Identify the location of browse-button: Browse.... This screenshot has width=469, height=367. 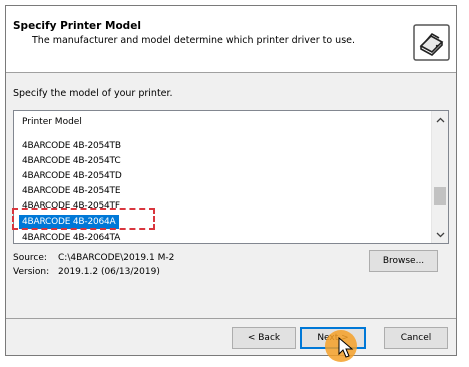
(403, 261).